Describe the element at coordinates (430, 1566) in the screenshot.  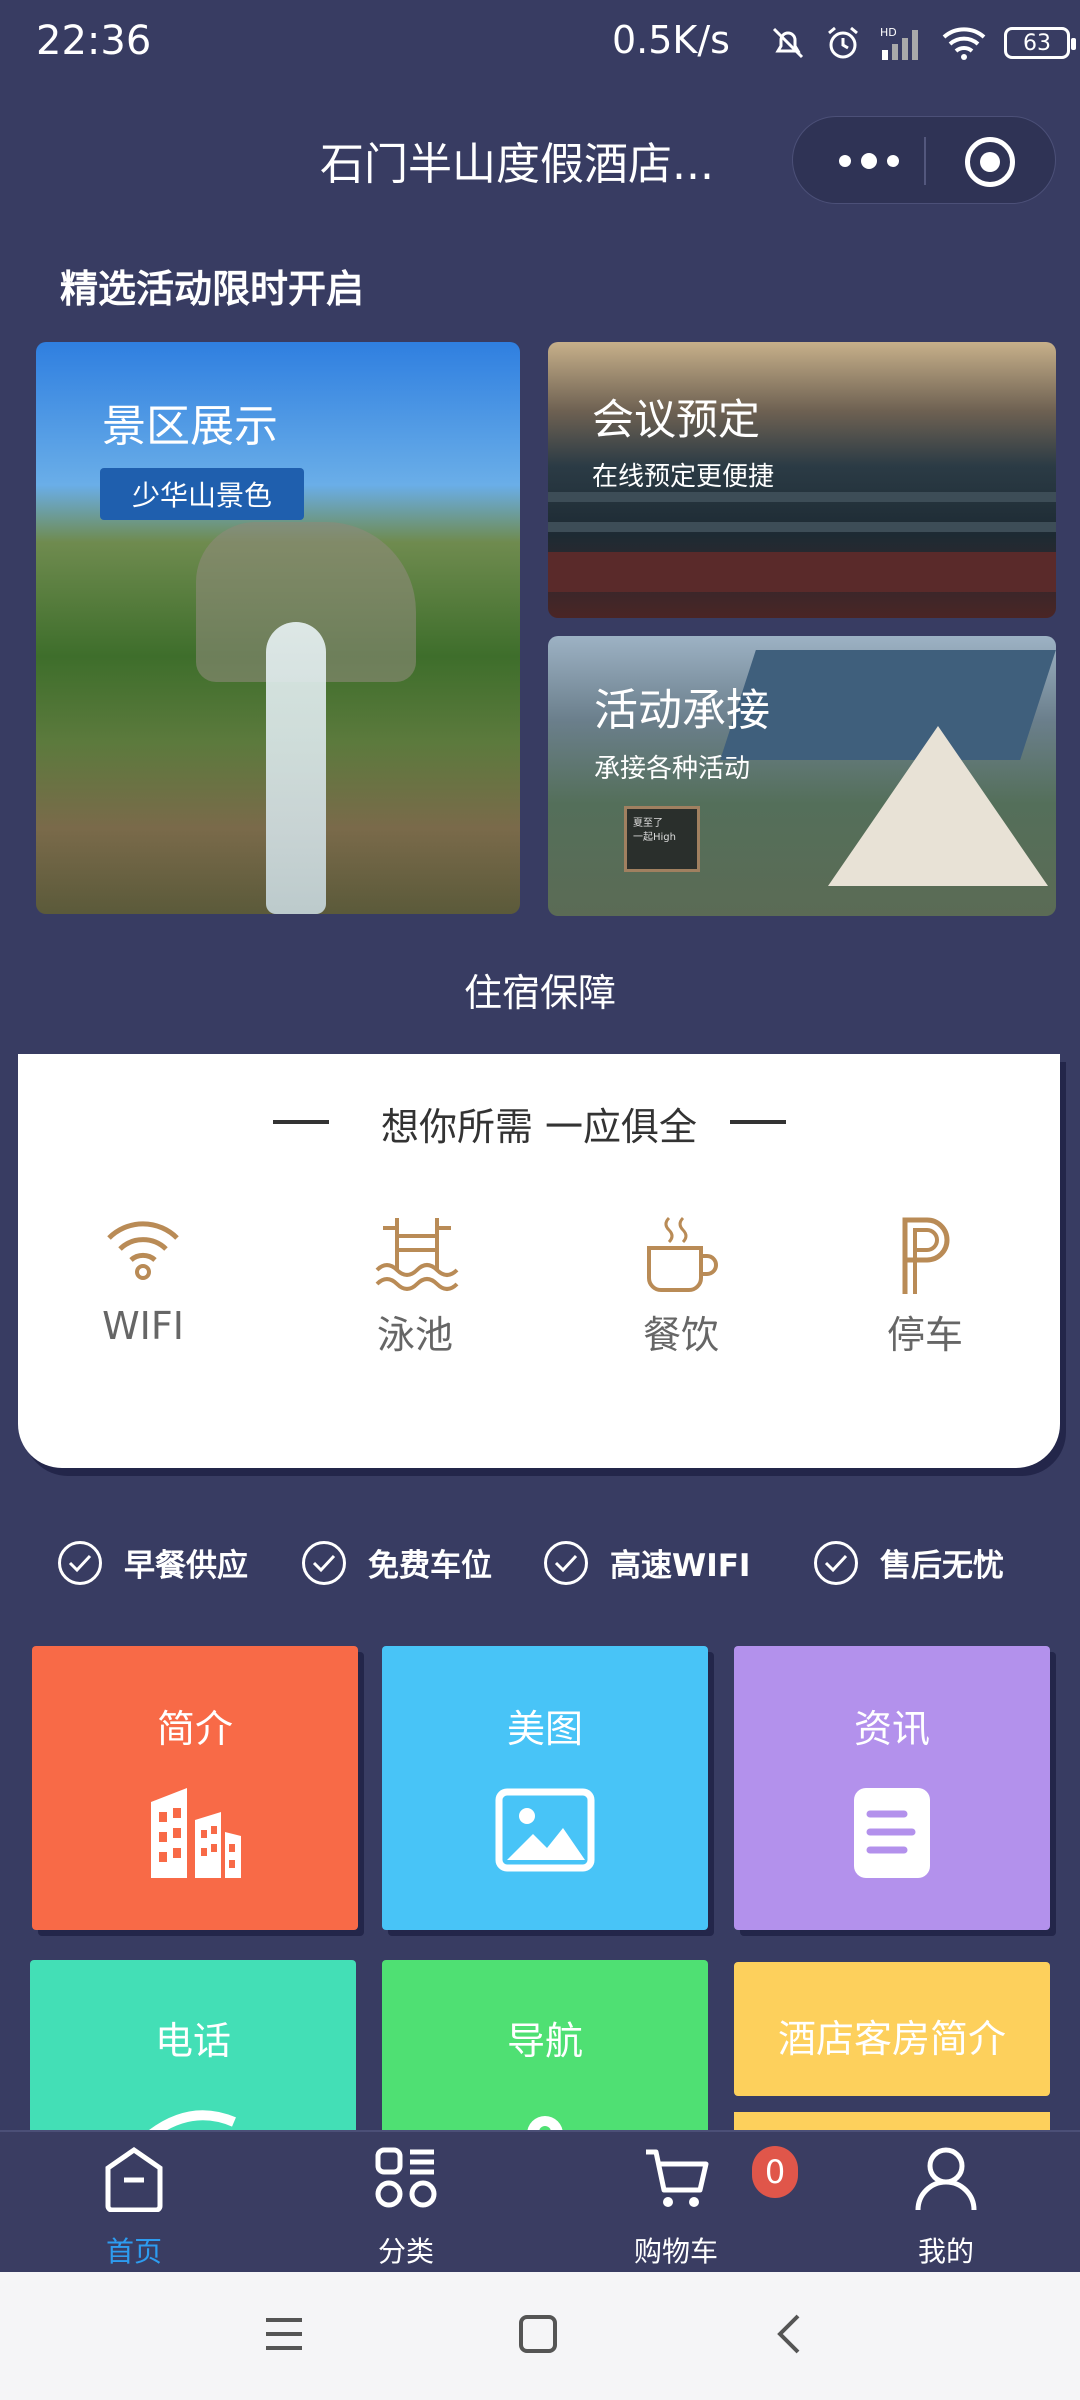
I see `guarantee-label: 免费车位` at that location.